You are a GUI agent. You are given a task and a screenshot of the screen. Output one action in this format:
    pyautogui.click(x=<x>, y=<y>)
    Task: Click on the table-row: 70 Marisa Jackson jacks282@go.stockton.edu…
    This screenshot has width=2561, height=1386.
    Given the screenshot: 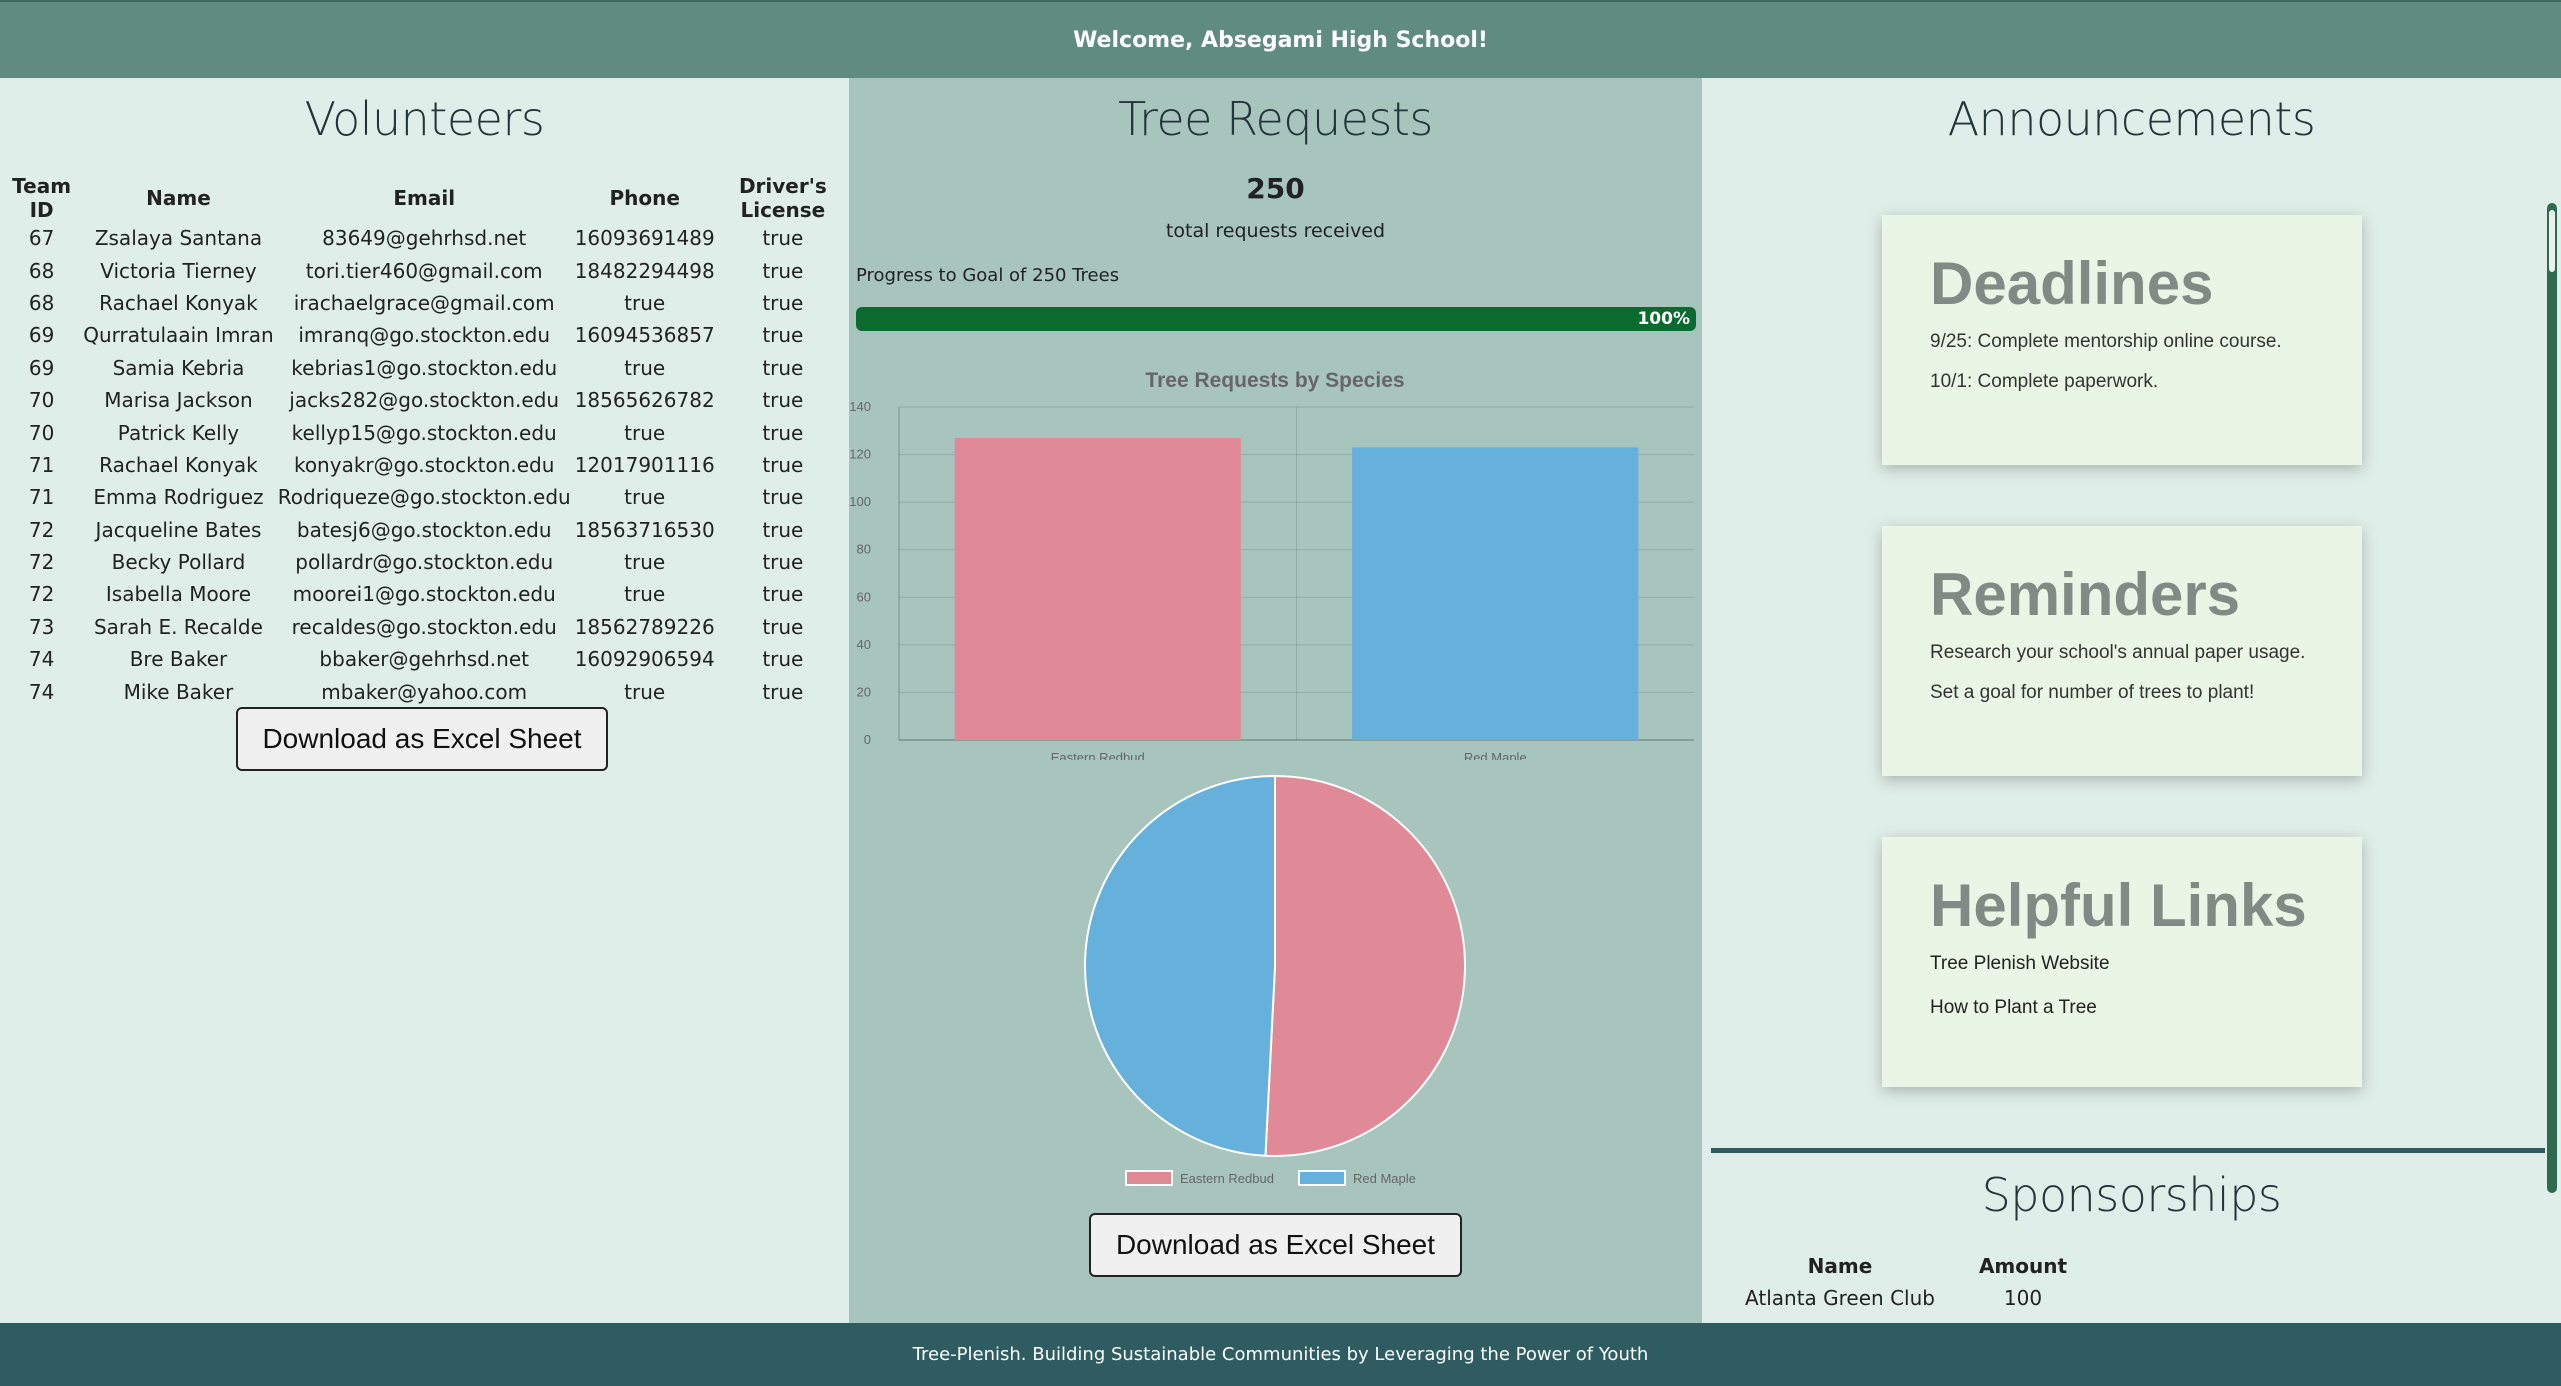 What is the action you would take?
    pyautogui.click(x=425, y=400)
    